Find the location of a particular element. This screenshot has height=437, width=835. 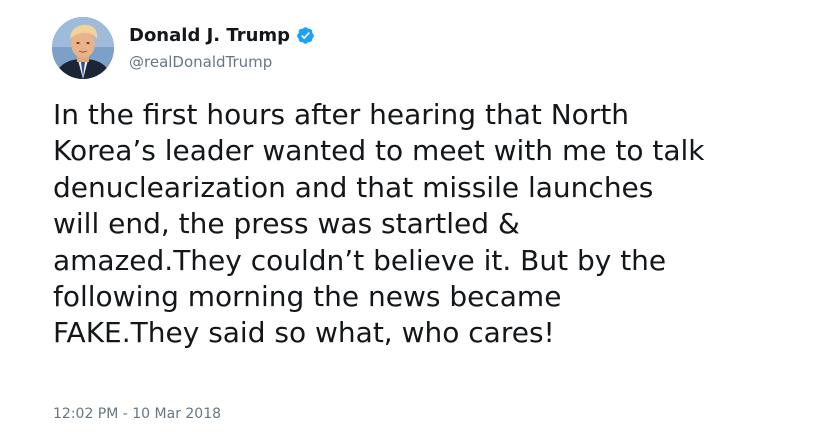

tweet-text-line: following morning the news became is located at coordinates (307, 297).